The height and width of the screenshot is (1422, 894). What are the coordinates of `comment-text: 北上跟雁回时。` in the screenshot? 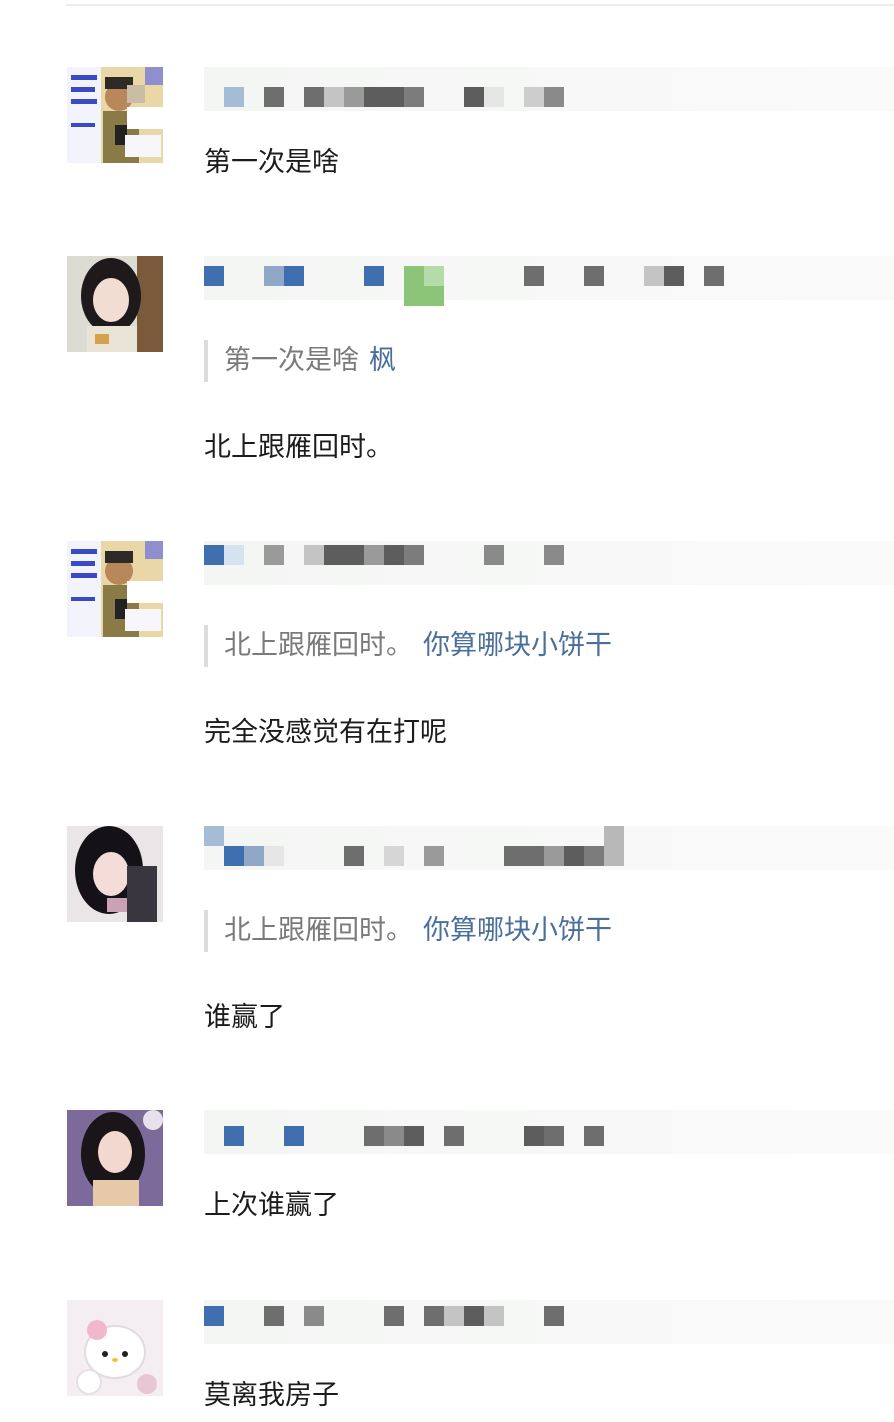 It's located at (298, 447).